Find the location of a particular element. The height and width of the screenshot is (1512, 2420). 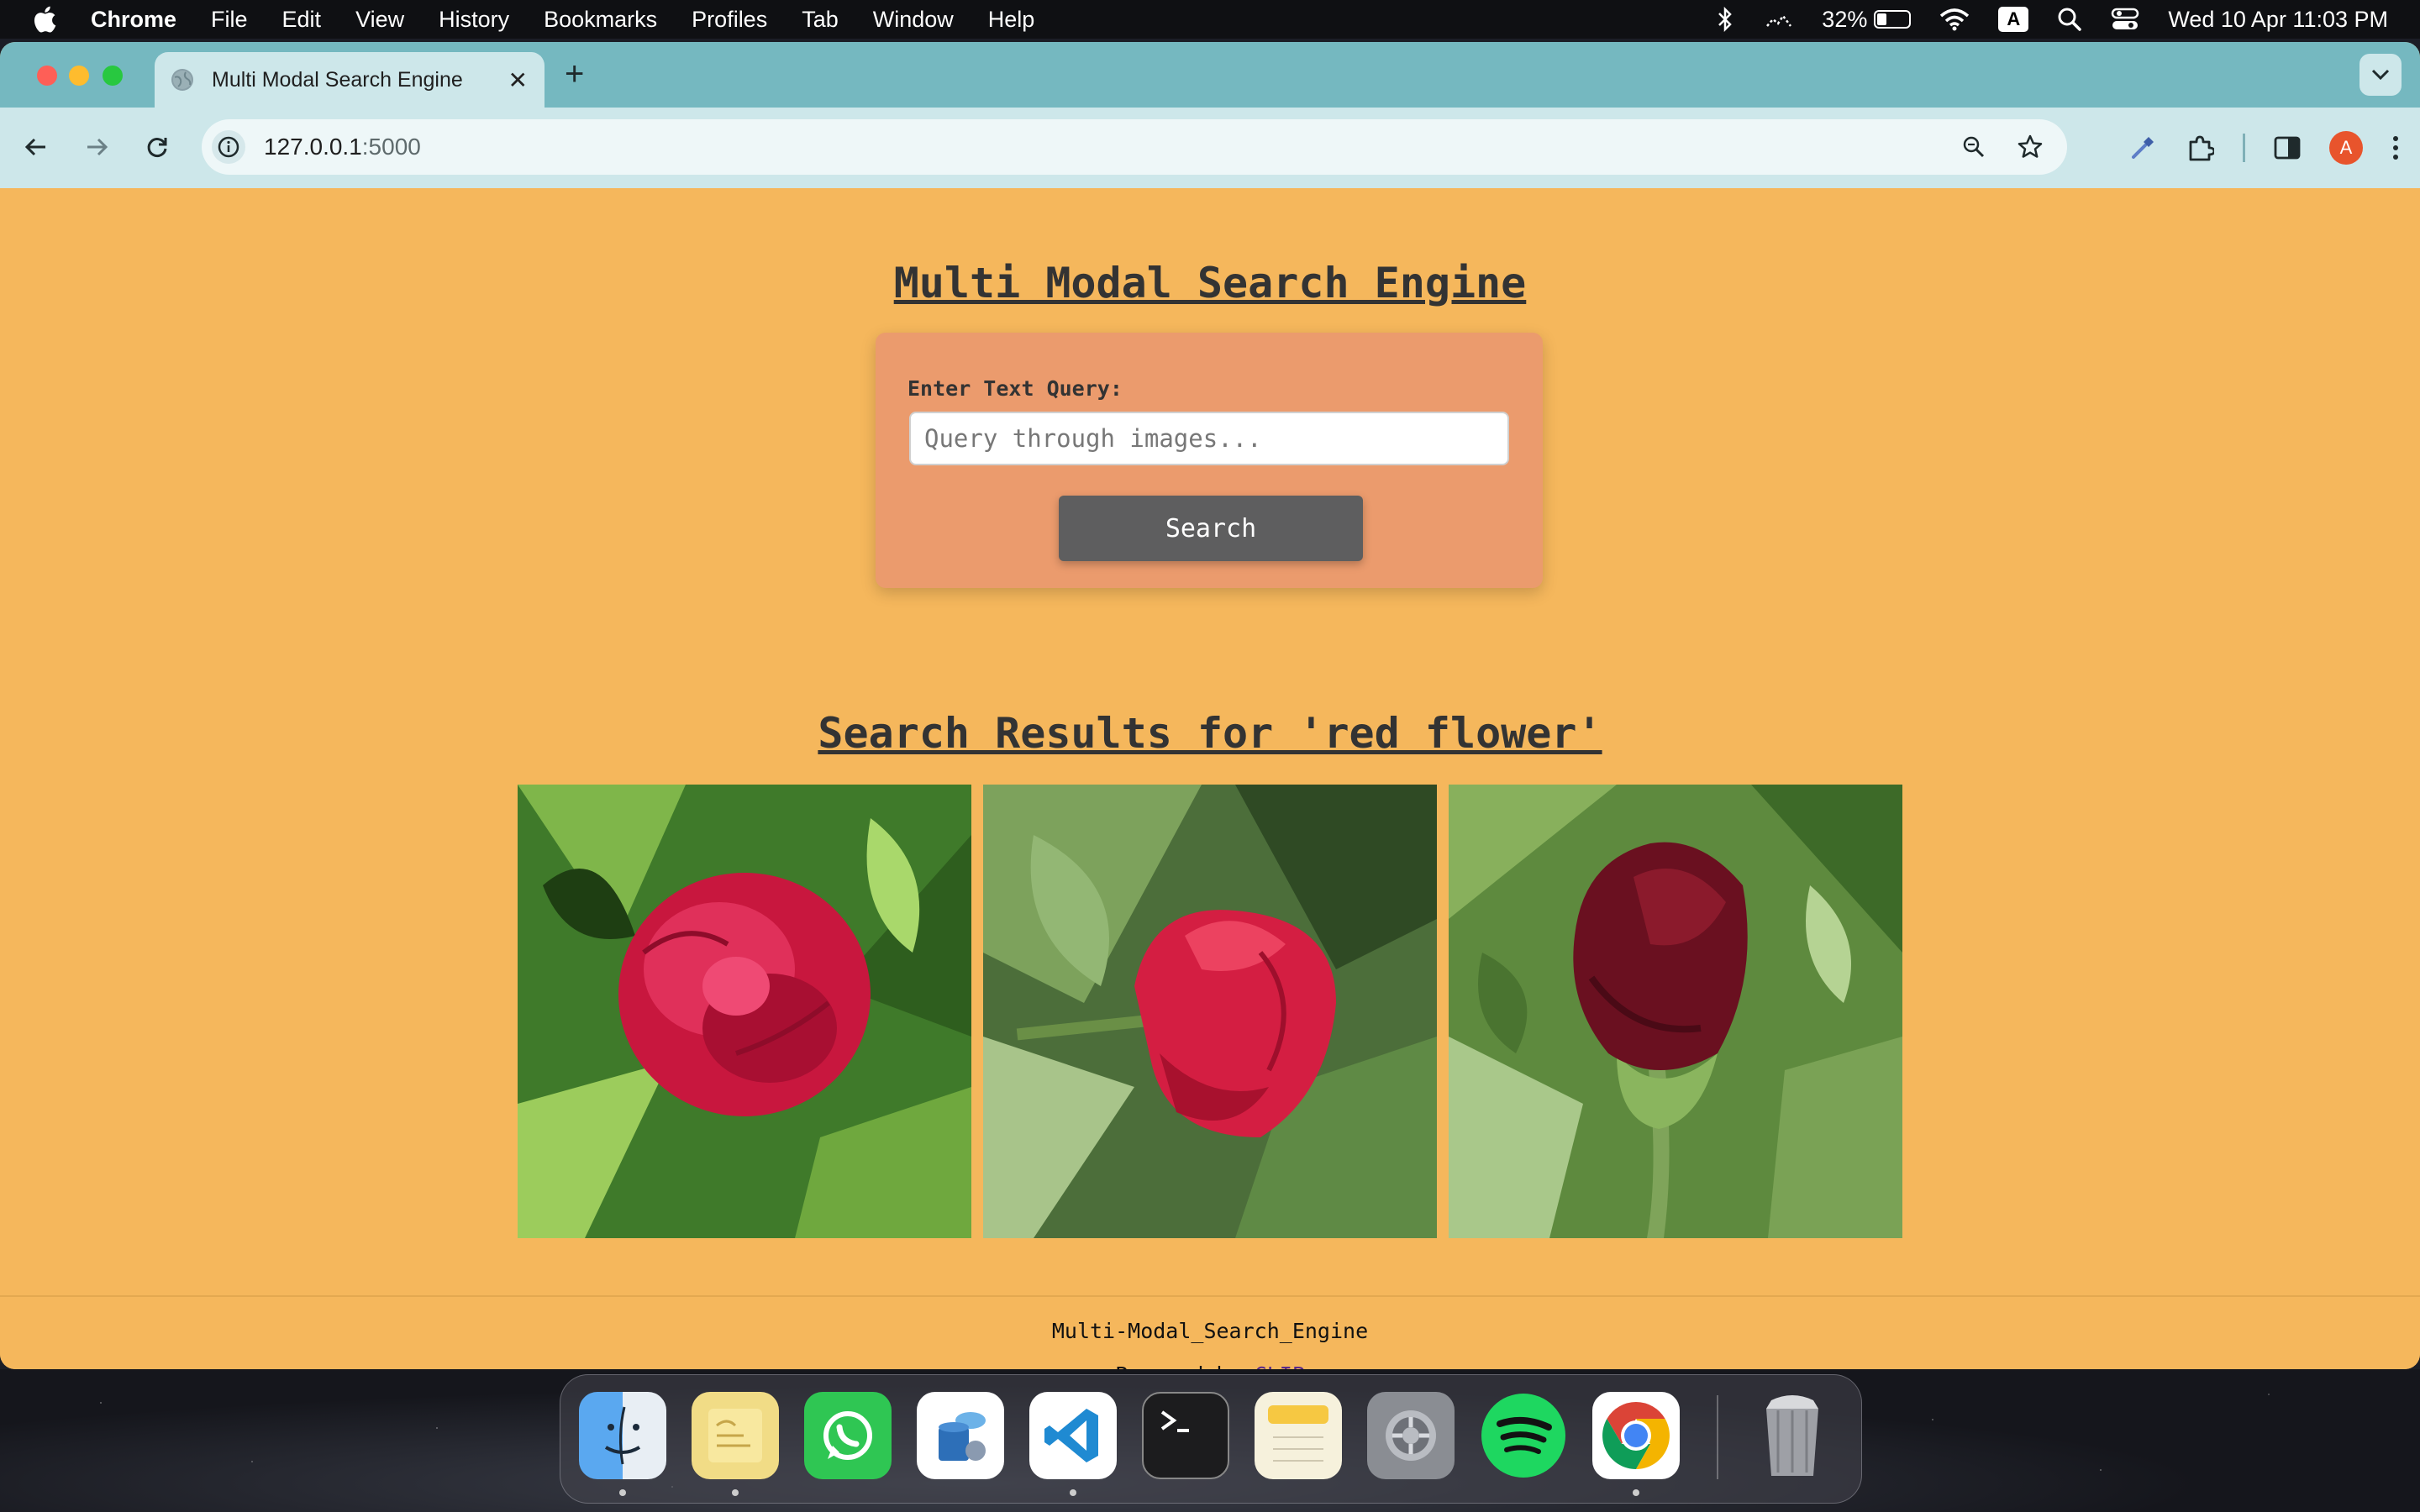

toolbar-divider is located at coordinates (2244, 148).